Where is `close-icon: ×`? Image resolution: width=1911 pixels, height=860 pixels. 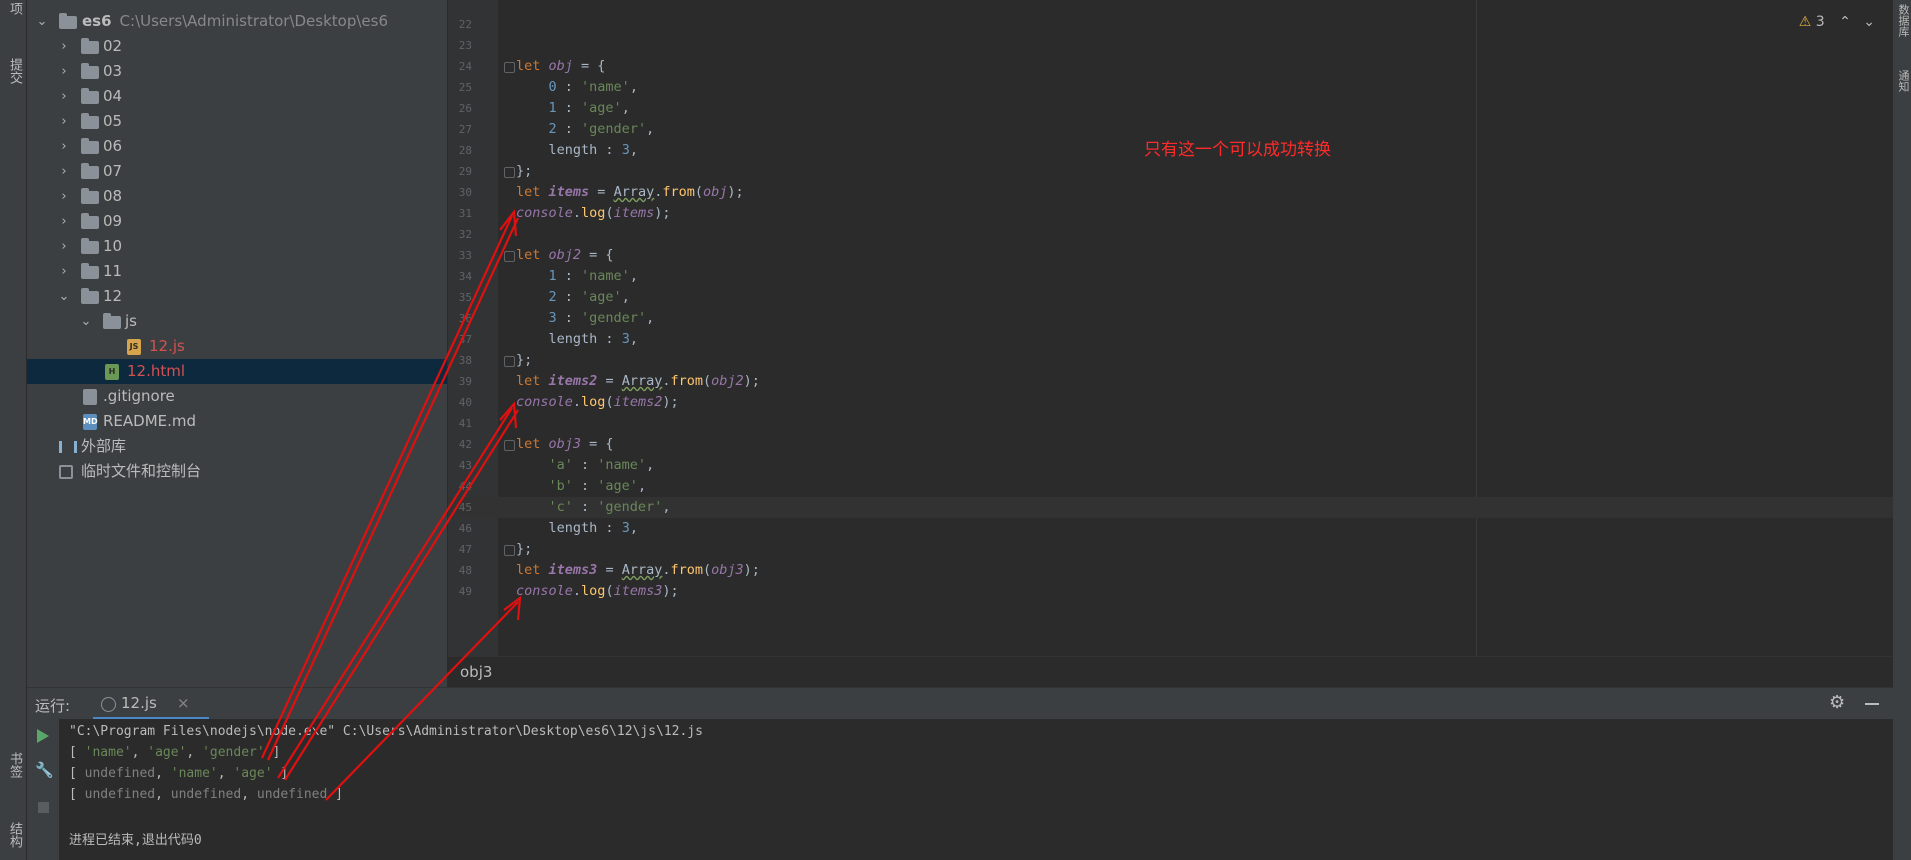 close-icon: × is located at coordinates (183, 703).